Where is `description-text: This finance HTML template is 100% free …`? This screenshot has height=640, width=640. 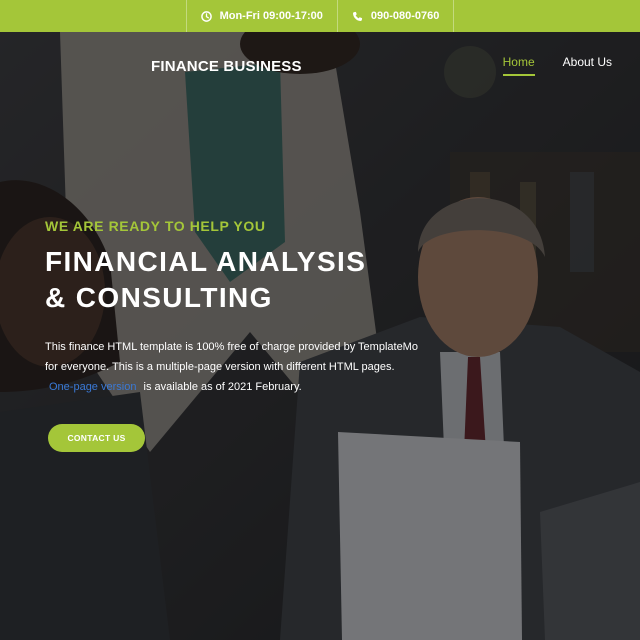
description-text: This finance HTML template is 100% free … is located at coordinates (231, 357).